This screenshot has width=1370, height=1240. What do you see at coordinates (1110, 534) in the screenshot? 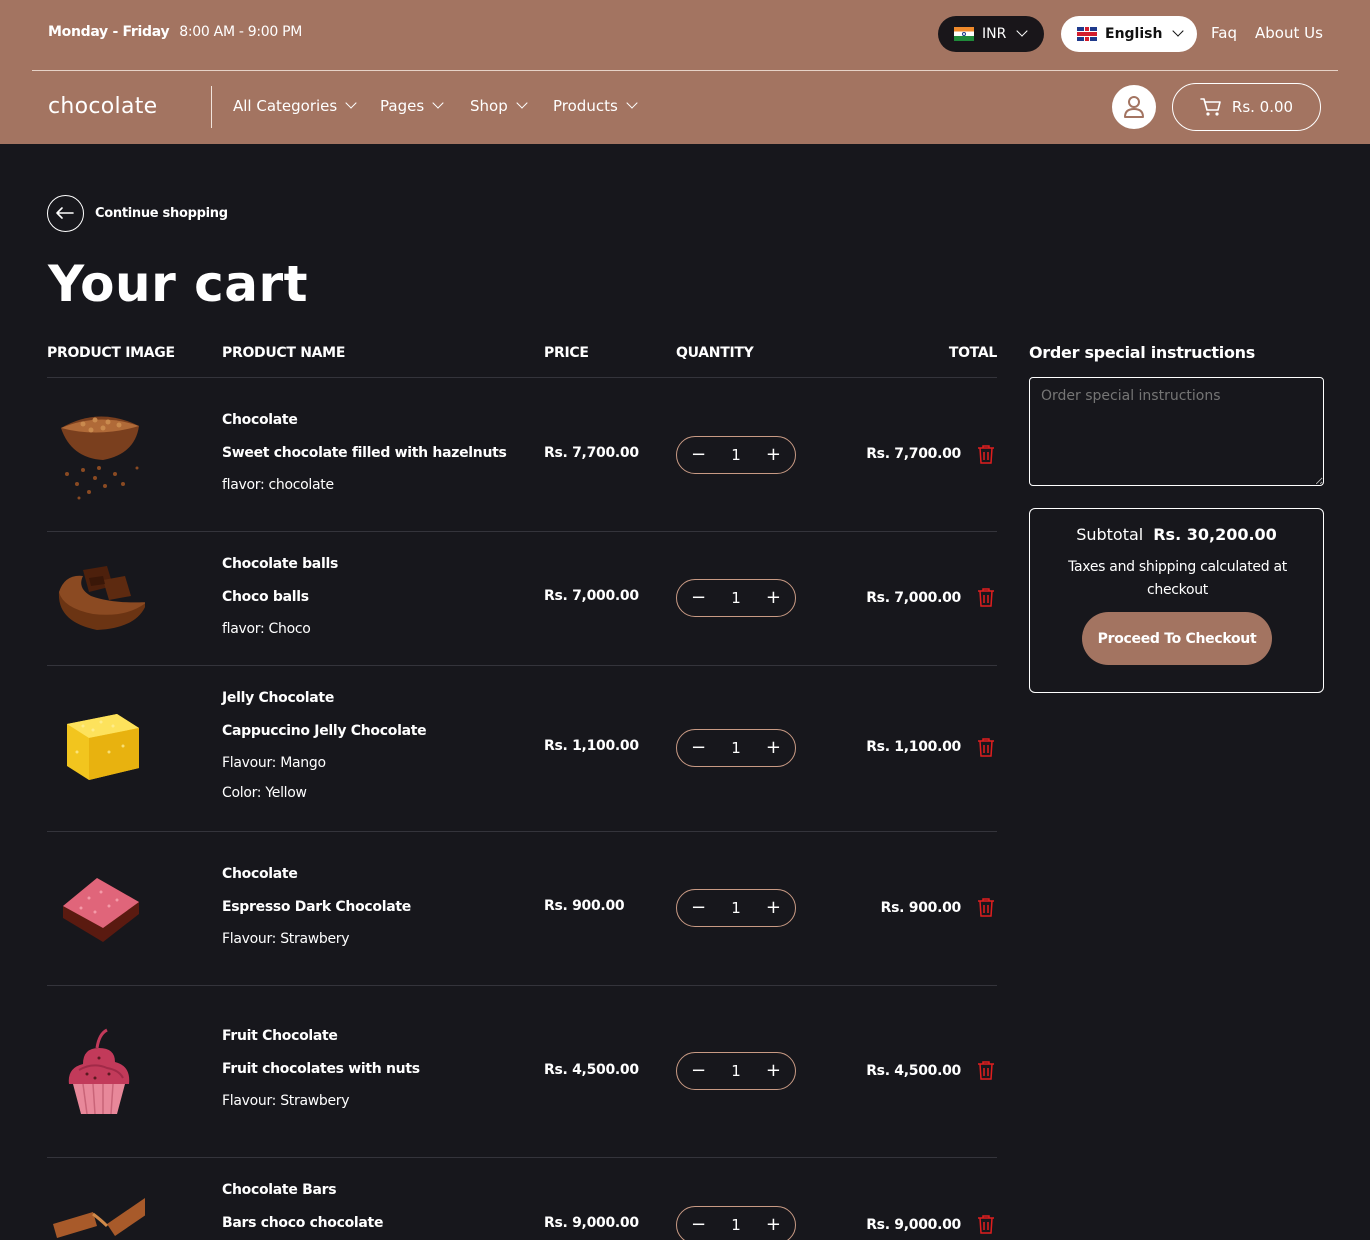
I see `subtotal-label: Subtotal` at bounding box center [1110, 534].